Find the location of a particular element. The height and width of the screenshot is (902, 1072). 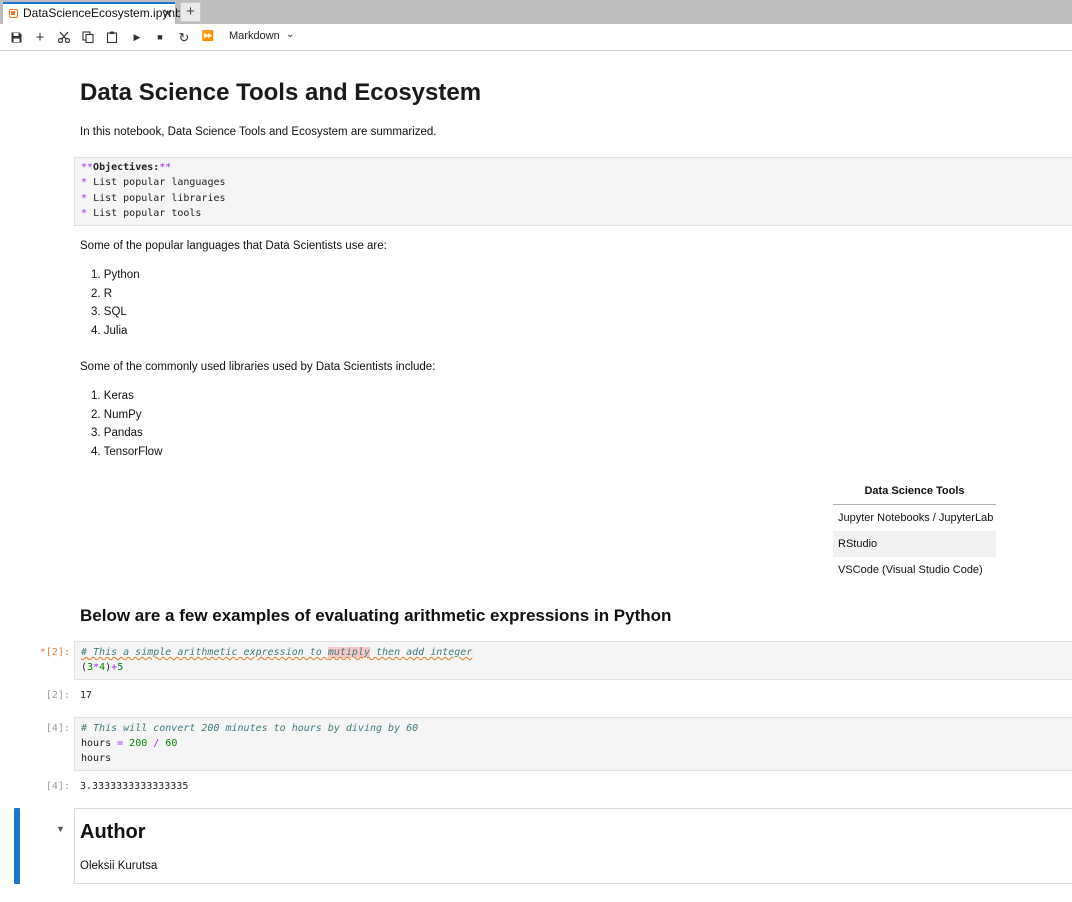

notebook-icon is located at coordinates (13, 13).